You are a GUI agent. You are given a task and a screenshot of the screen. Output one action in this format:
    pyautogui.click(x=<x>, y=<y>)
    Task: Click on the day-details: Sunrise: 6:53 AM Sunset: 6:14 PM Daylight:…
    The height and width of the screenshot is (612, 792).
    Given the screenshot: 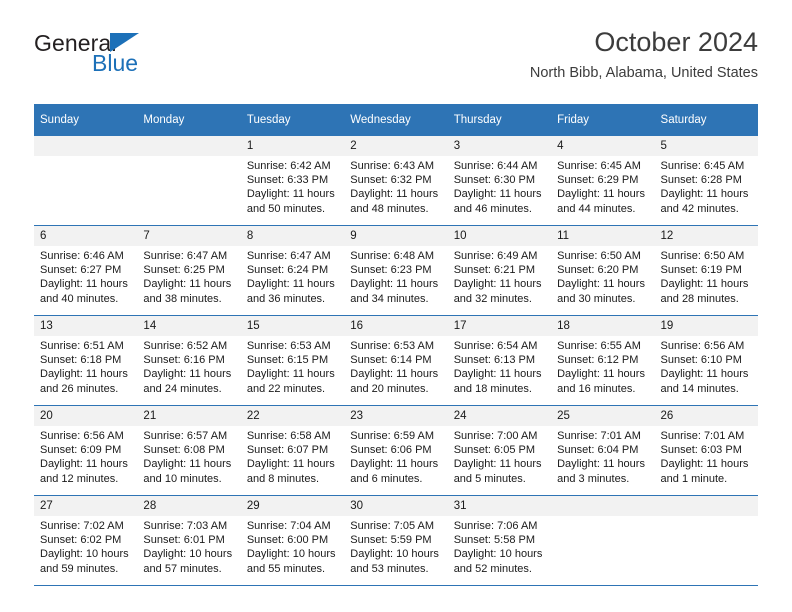 What is the action you would take?
    pyautogui.click(x=395, y=366)
    